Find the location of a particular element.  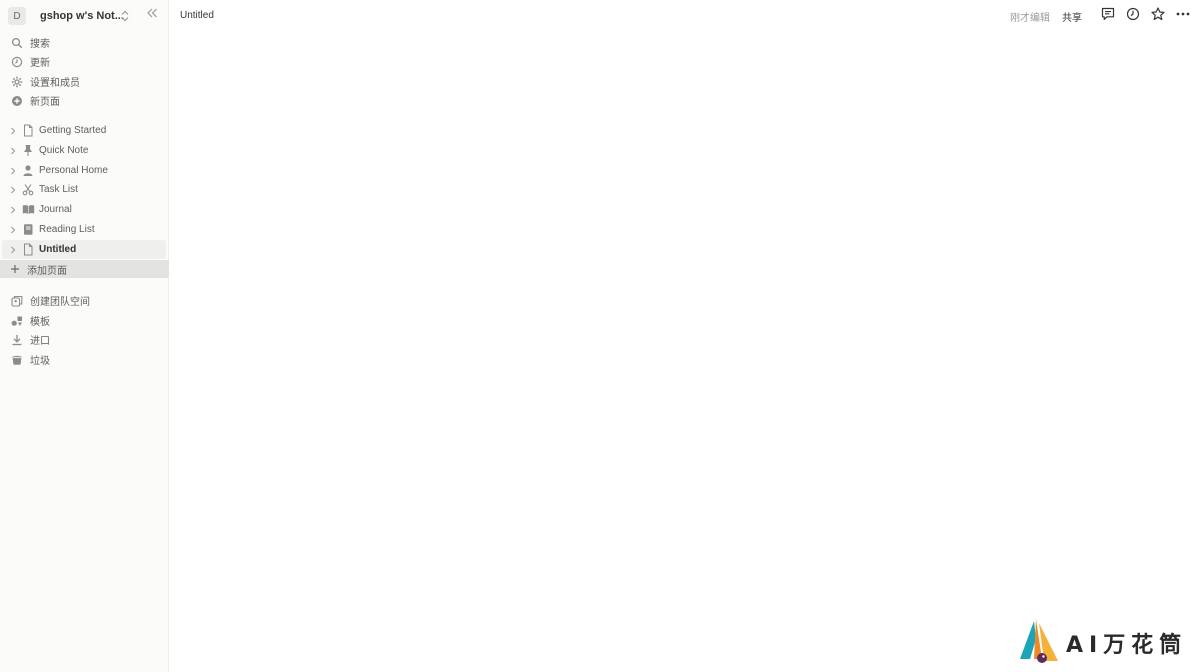

sidebar-item-updates: 更新 is located at coordinates (84, 61).